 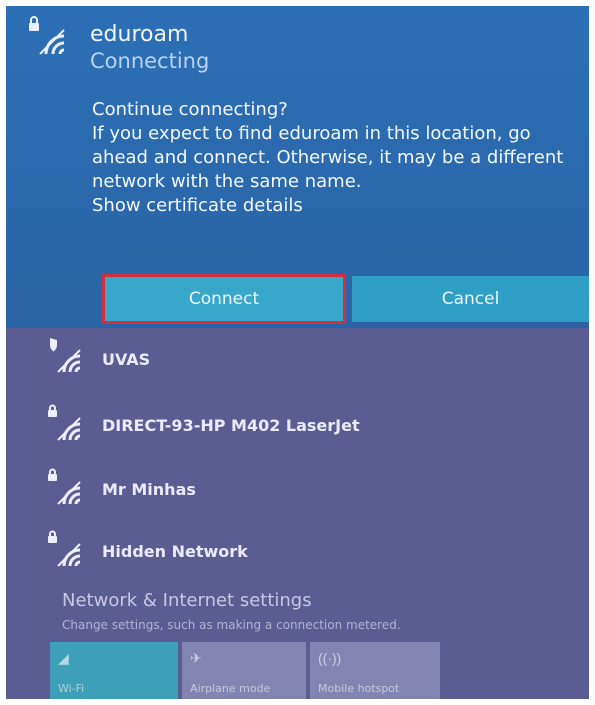 I want to click on active-network-status: Connecting, so click(x=150, y=61).